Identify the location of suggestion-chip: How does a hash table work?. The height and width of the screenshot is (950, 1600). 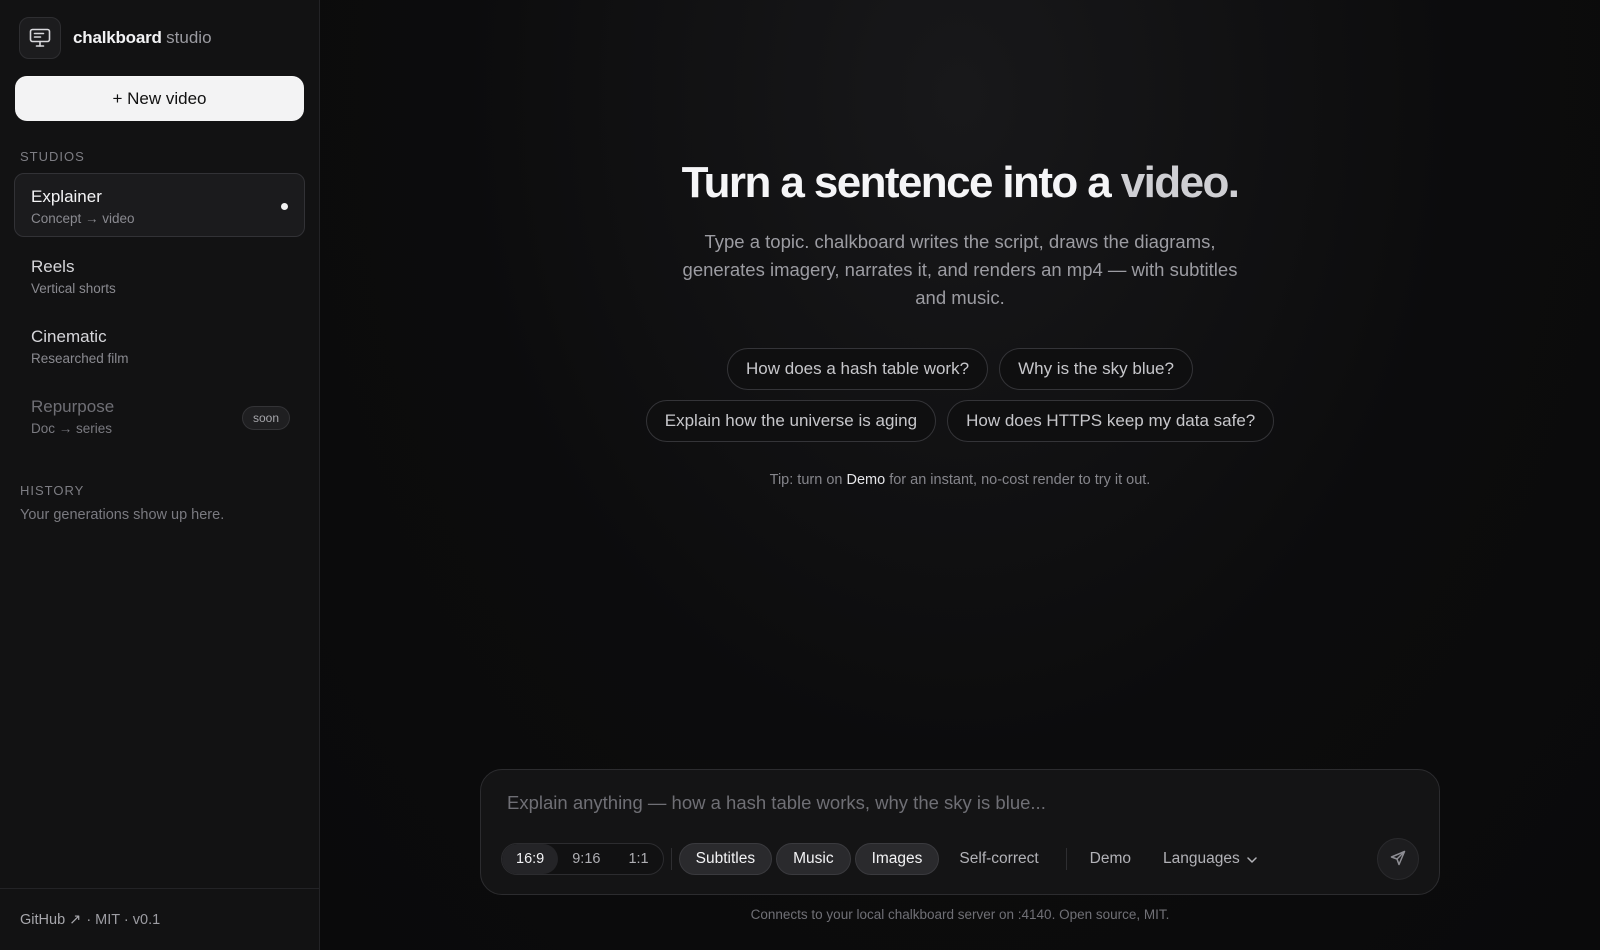
(858, 369).